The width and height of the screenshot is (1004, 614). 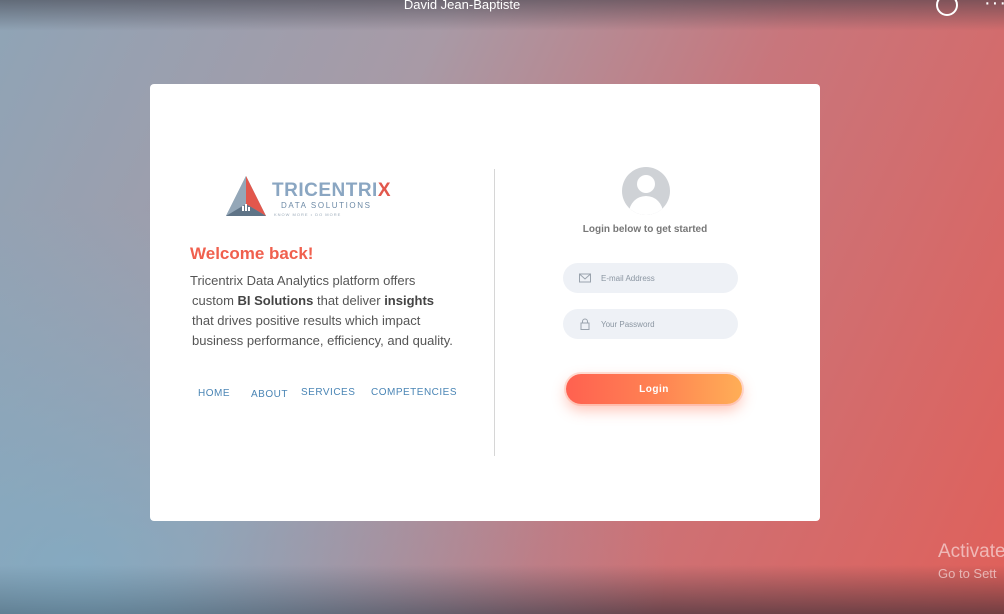 What do you see at coordinates (328, 392) in the screenshot?
I see `nav-link-services: SERVICES` at bounding box center [328, 392].